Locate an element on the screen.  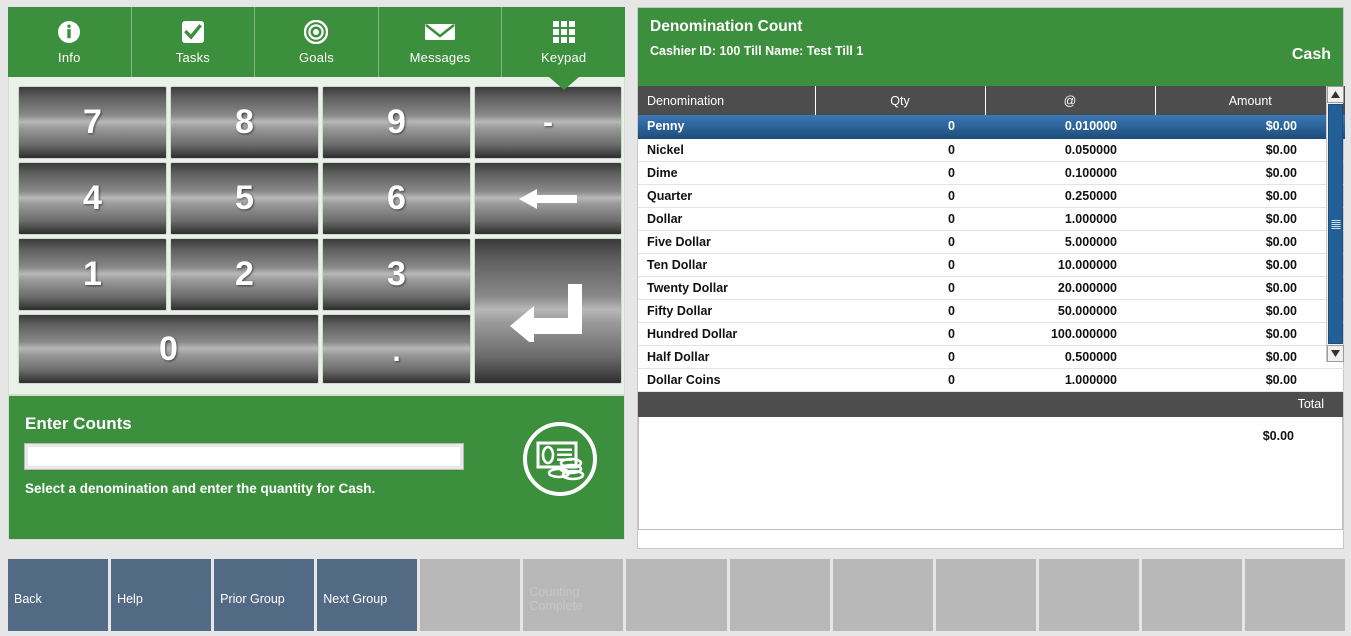
denomination-cell: Quarter is located at coordinates (726, 196).